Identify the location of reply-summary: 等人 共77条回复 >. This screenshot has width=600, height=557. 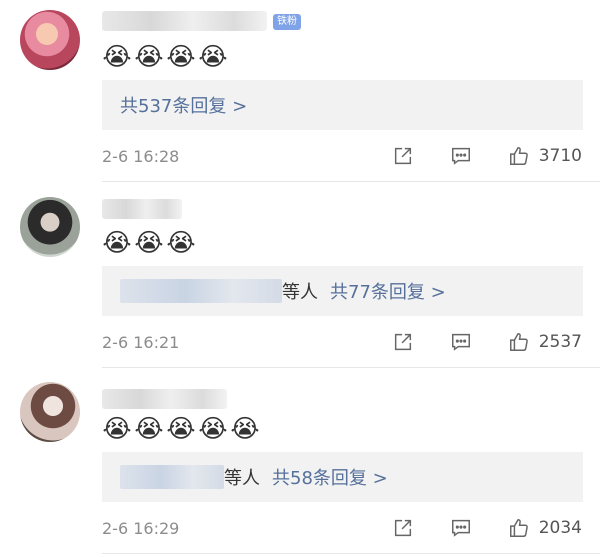
(342, 291).